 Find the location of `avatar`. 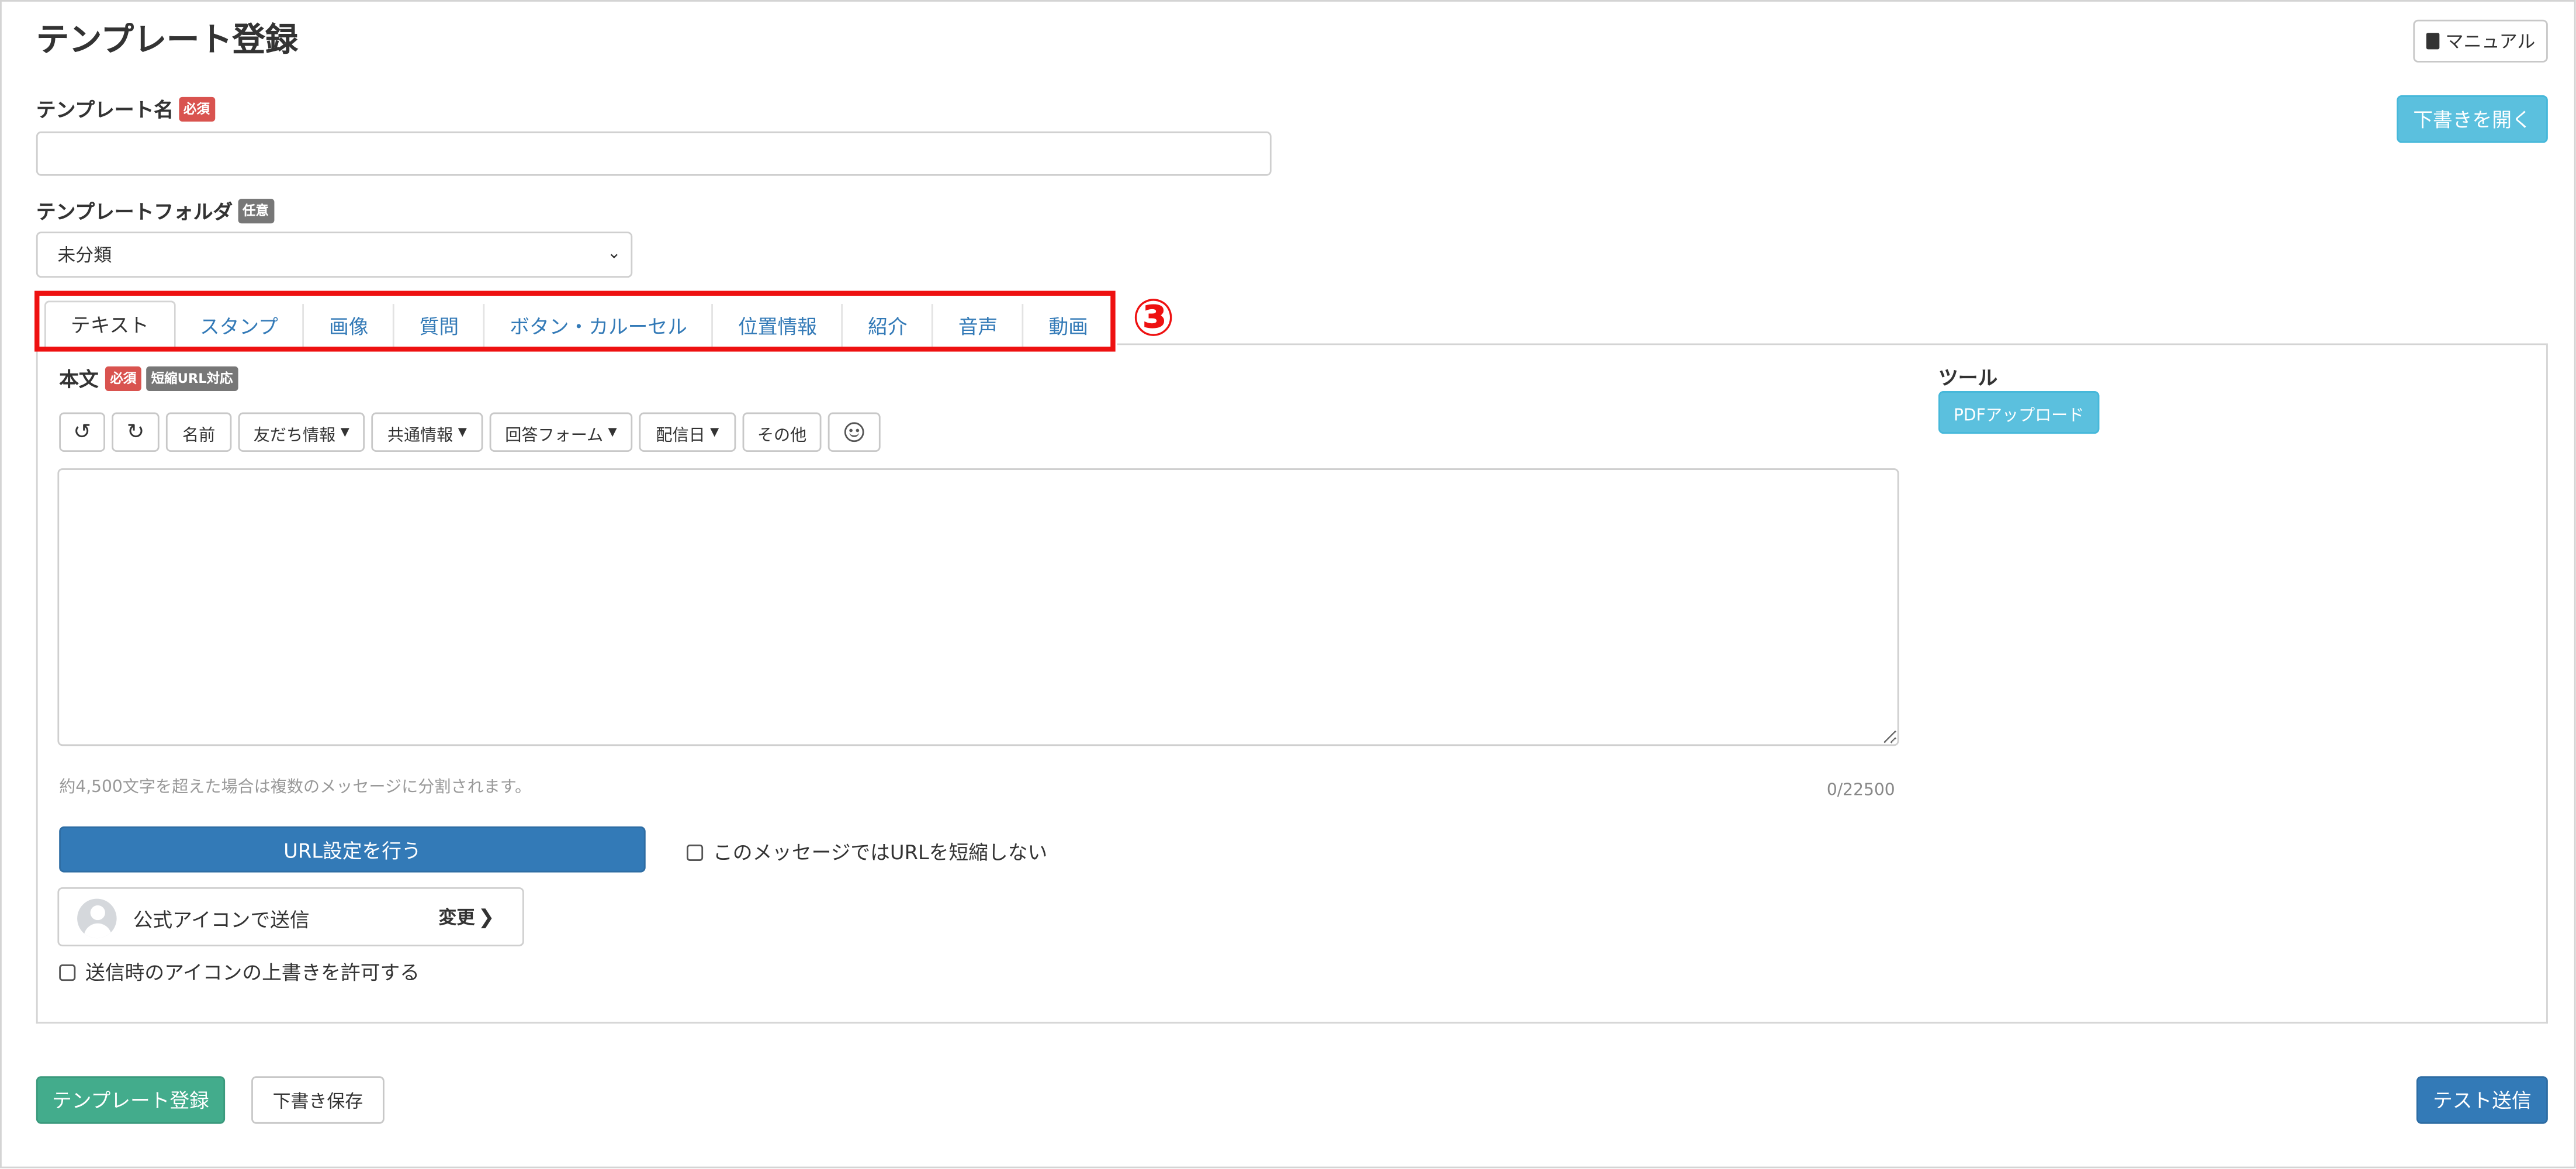

avatar is located at coordinates (97, 918).